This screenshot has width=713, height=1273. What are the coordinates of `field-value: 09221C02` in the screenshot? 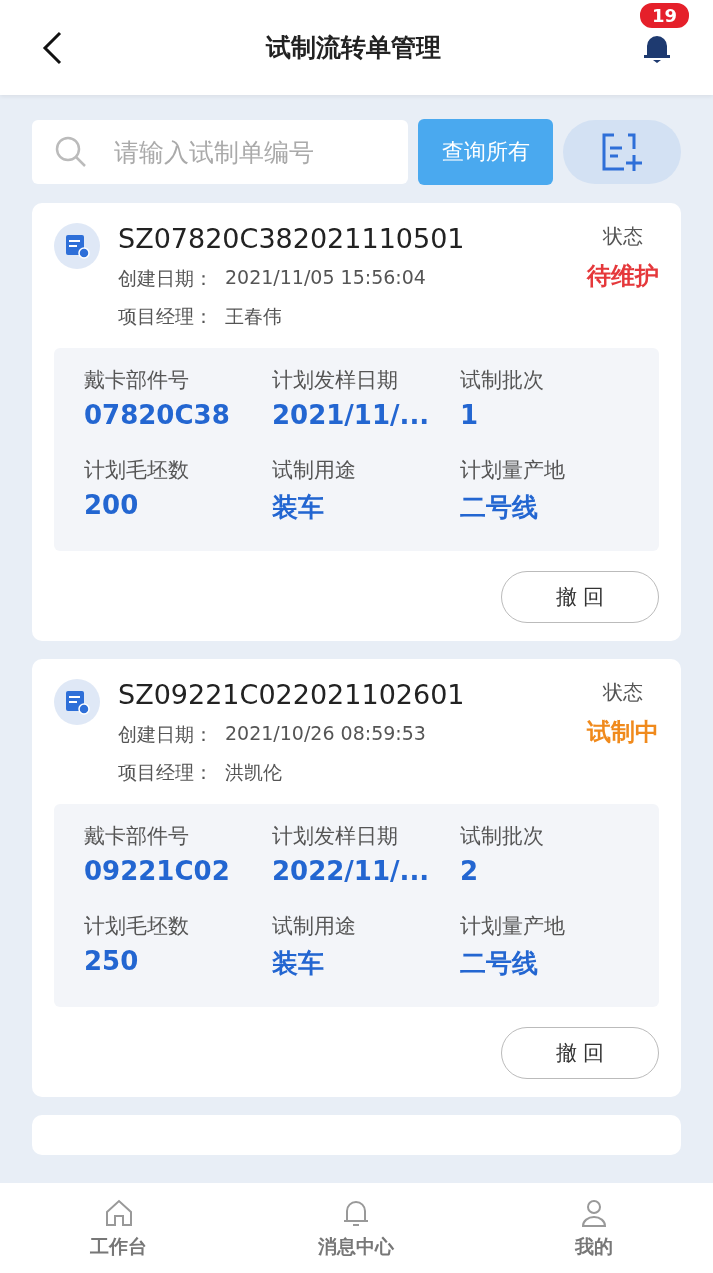 It's located at (157, 871).